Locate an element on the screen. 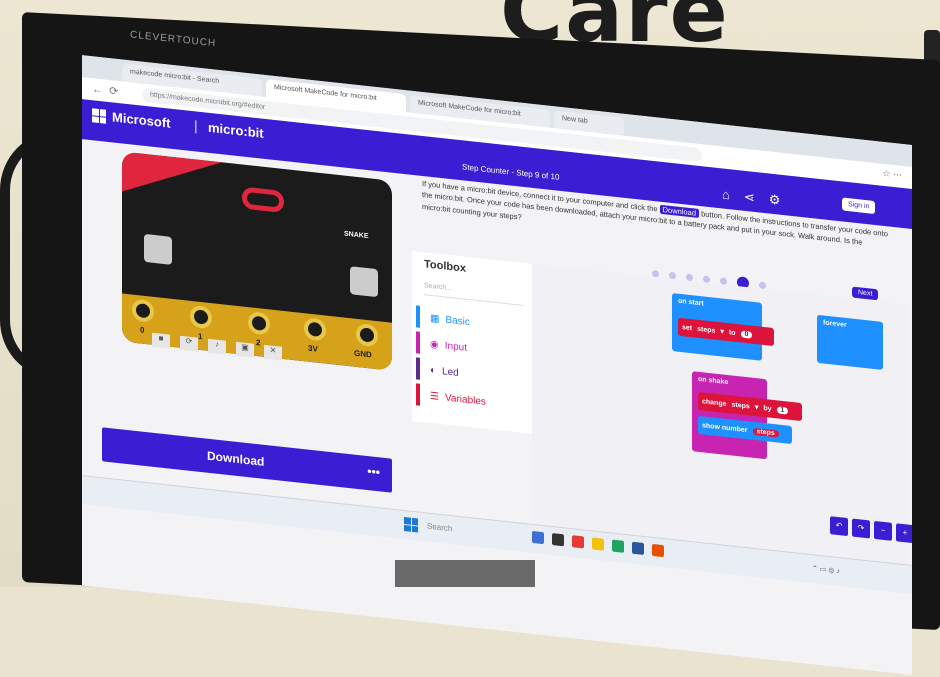  button-a is located at coordinates (158, 249).